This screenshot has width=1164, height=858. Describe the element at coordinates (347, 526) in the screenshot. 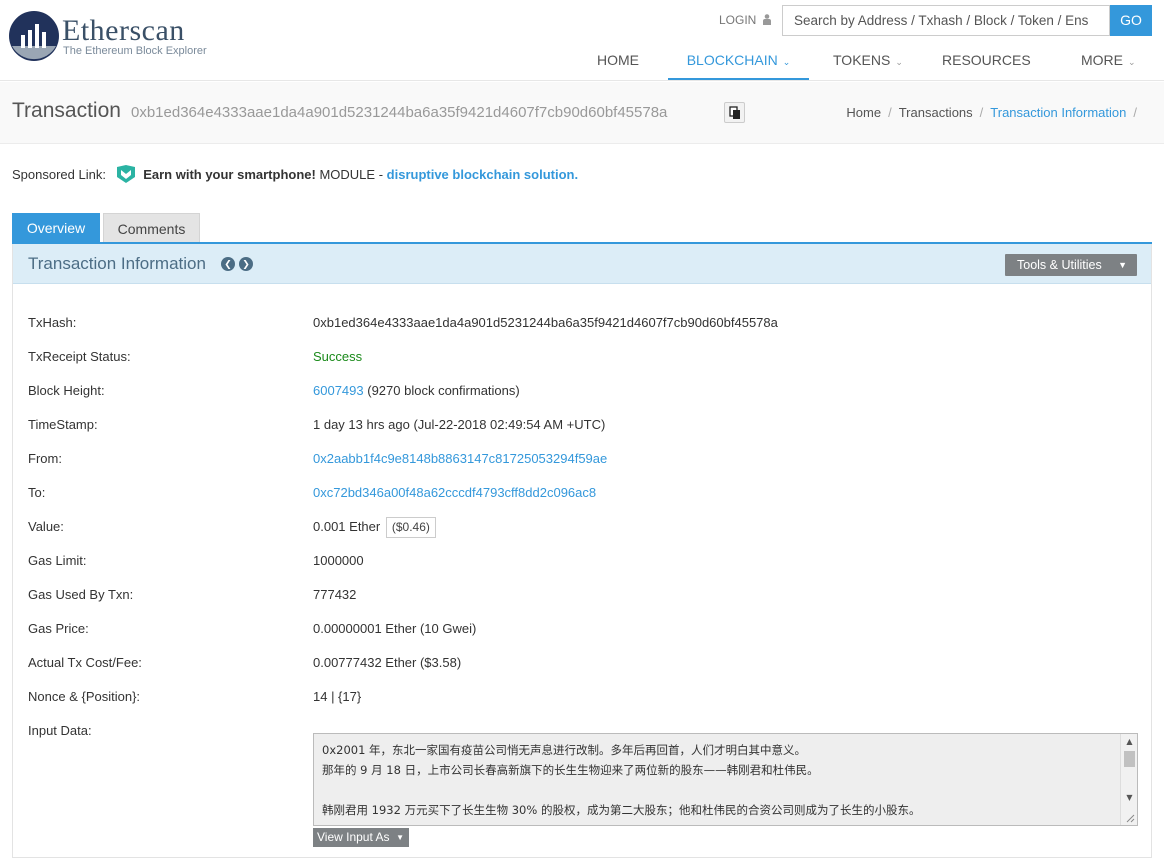

I see `ether-value: 0.001 Ether` at that location.